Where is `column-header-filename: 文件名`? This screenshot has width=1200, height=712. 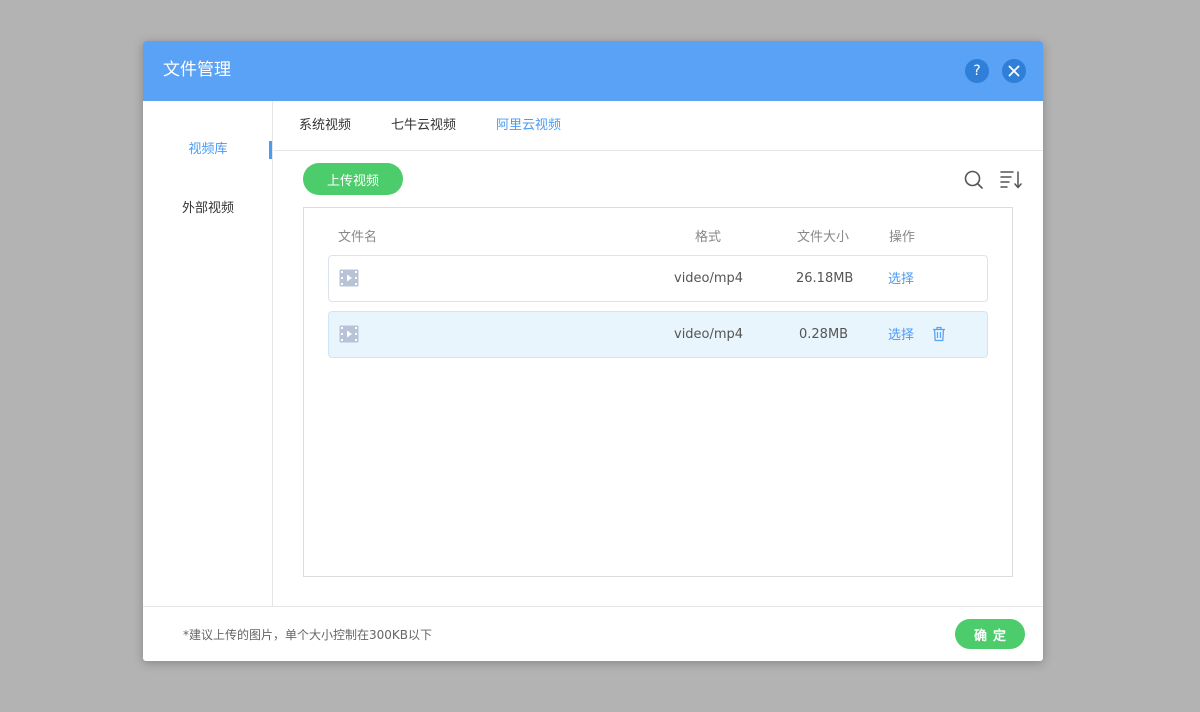
column-header-filename: 文件名 is located at coordinates (358, 237).